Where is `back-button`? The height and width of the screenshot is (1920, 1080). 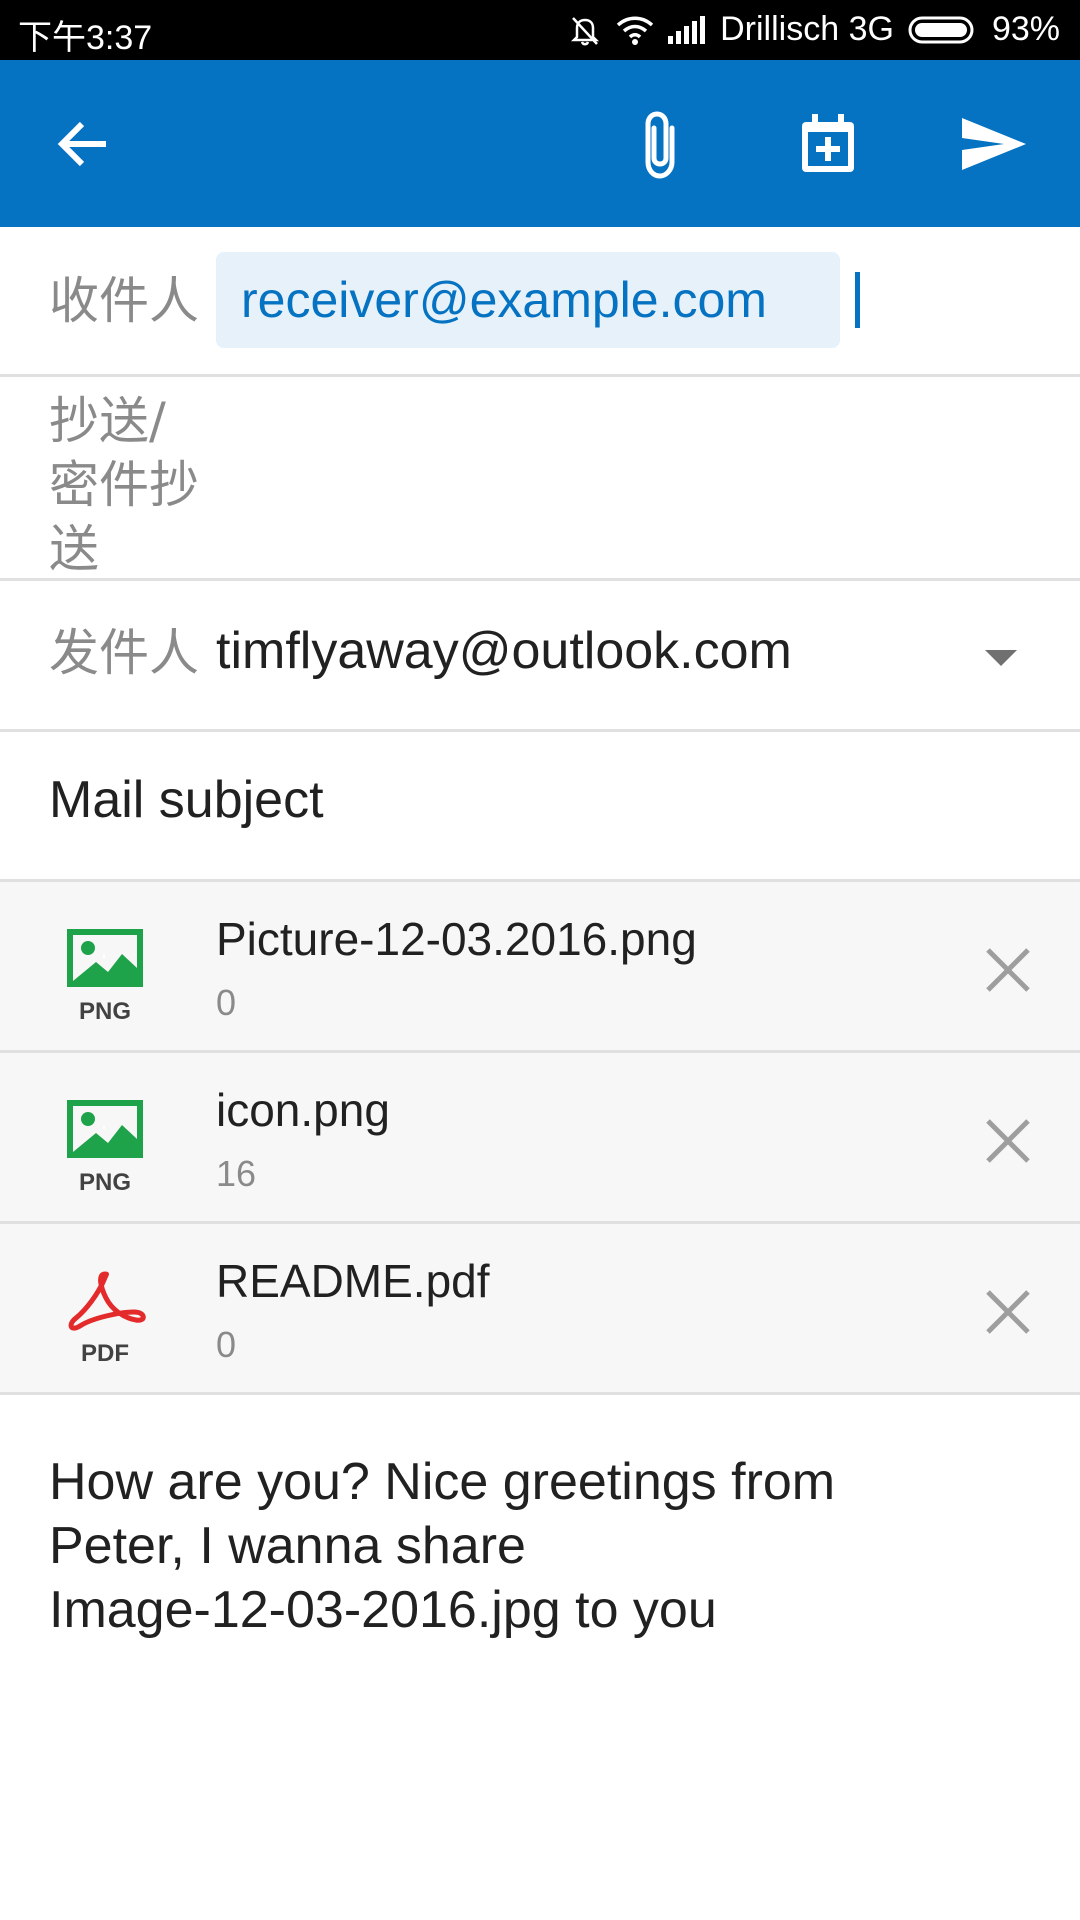
back-button is located at coordinates (84, 144).